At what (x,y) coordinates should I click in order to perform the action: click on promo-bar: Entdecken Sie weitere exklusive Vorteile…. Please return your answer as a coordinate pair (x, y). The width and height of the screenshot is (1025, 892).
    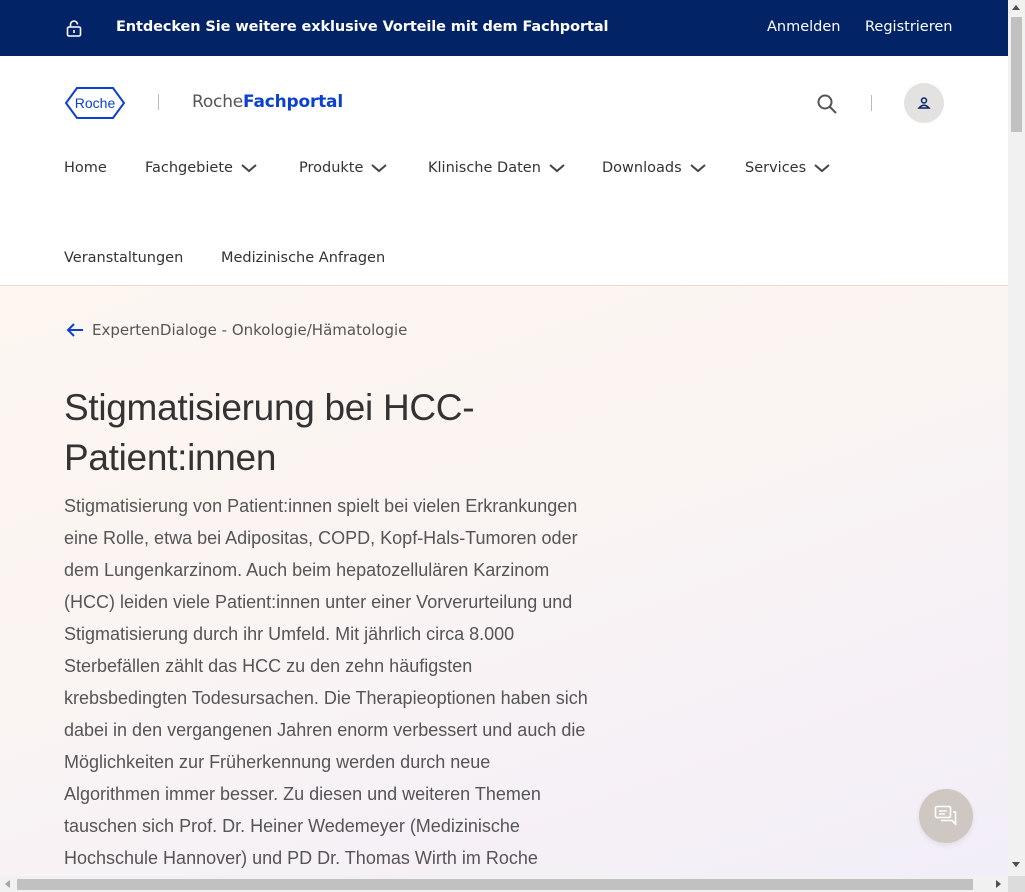
    Looking at the image, I should click on (504, 28).